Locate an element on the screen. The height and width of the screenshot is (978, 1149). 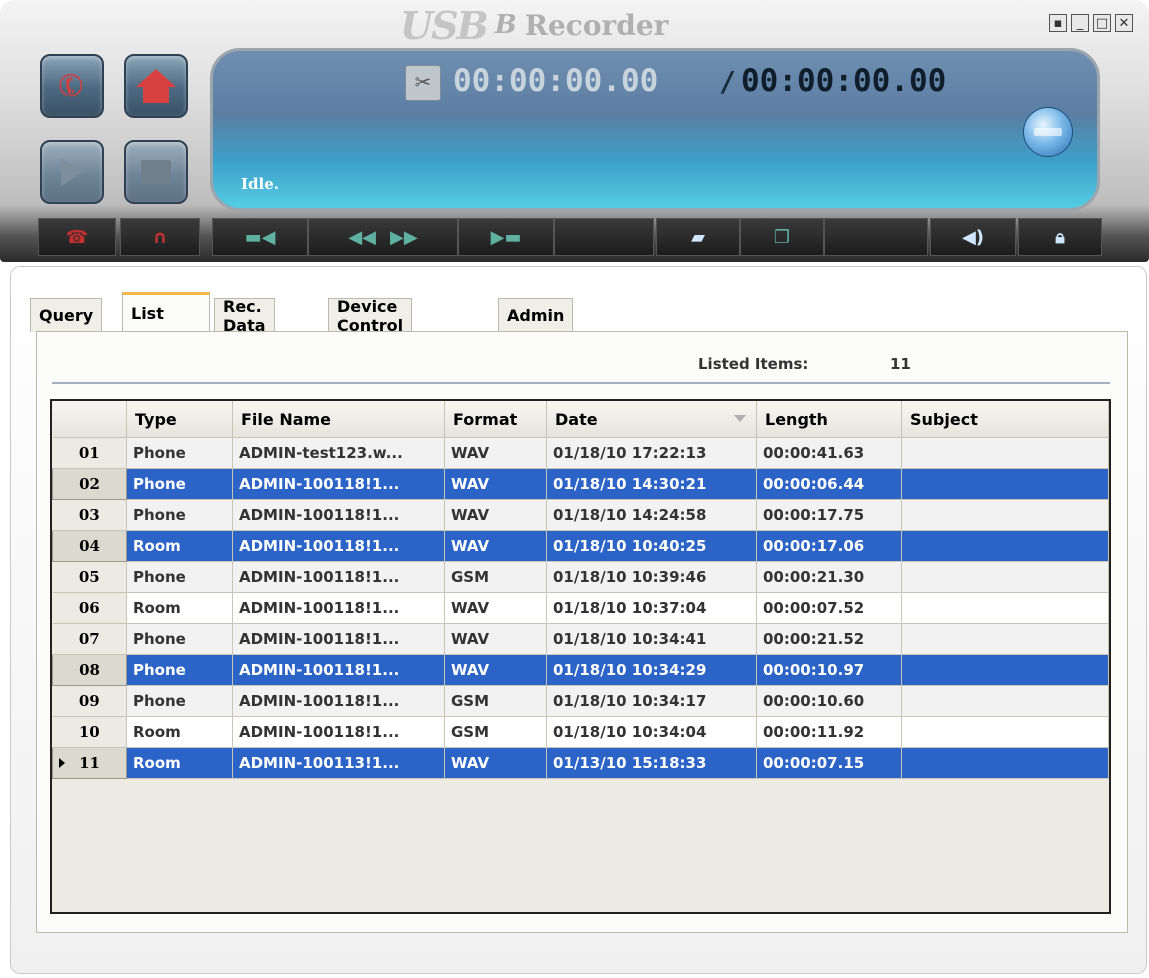
minimize-button: _ is located at coordinates (1080, 23).